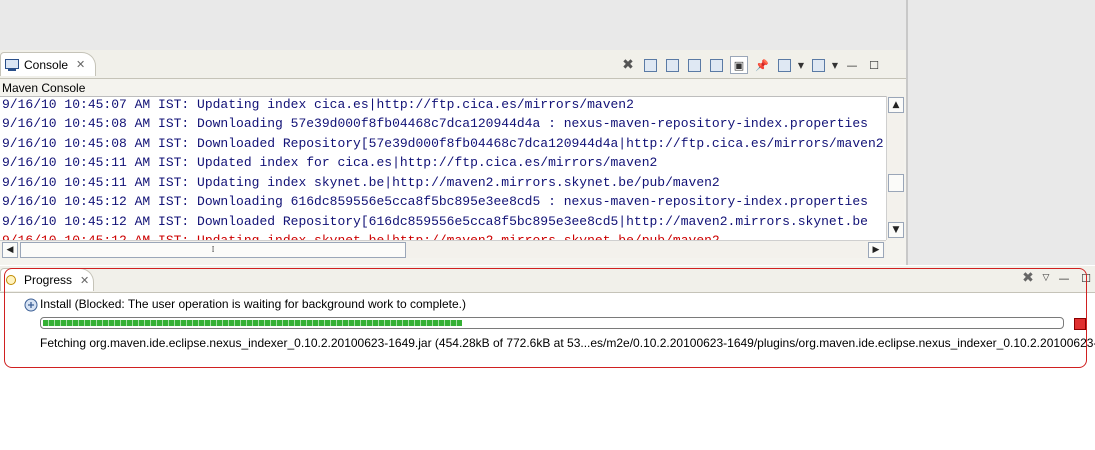 This screenshot has width=1095, height=450. What do you see at coordinates (453, 64) in the screenshot?
I see `console-tab-bar: Console ✕ ✖ ▣ 📌 ▼ ▼ — ☐` at bounding box center [453, 64].